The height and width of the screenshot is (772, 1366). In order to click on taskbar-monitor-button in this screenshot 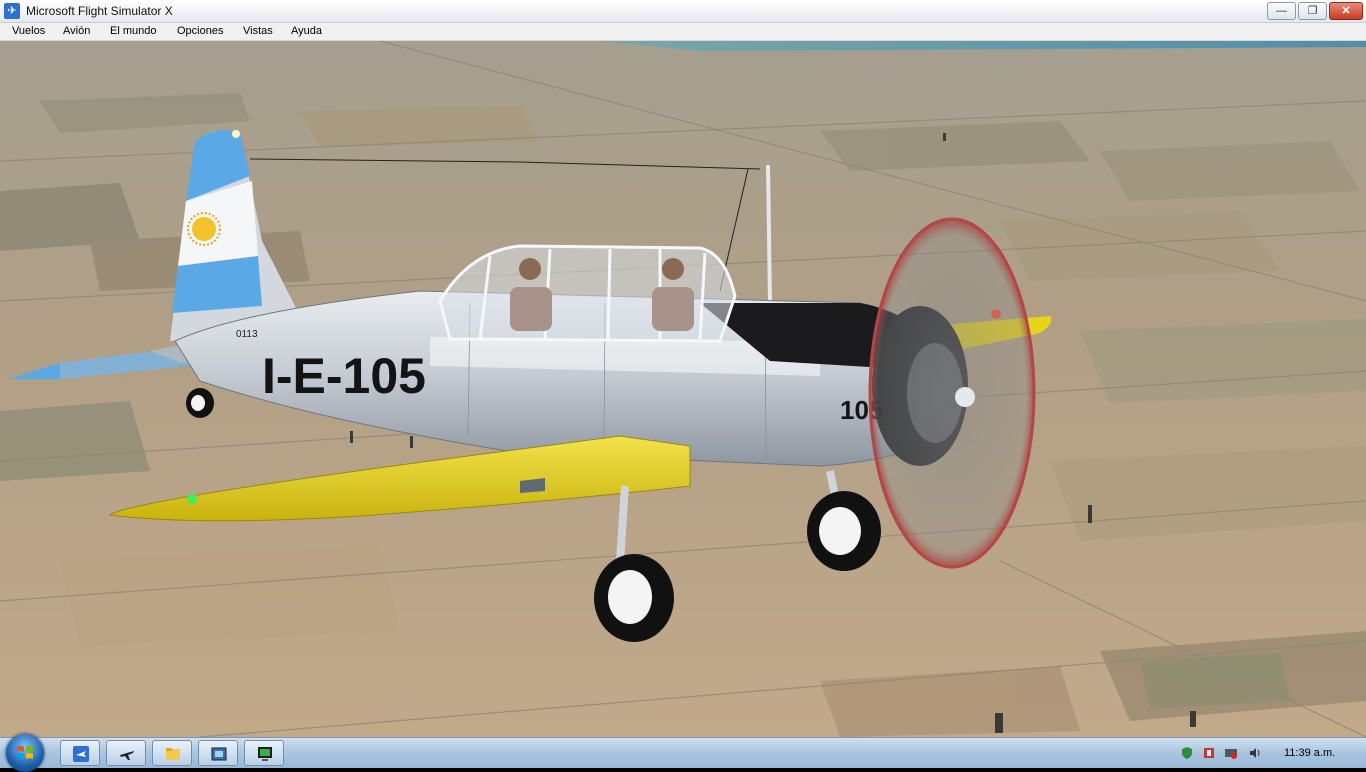, I will do `click(264, 753)`.